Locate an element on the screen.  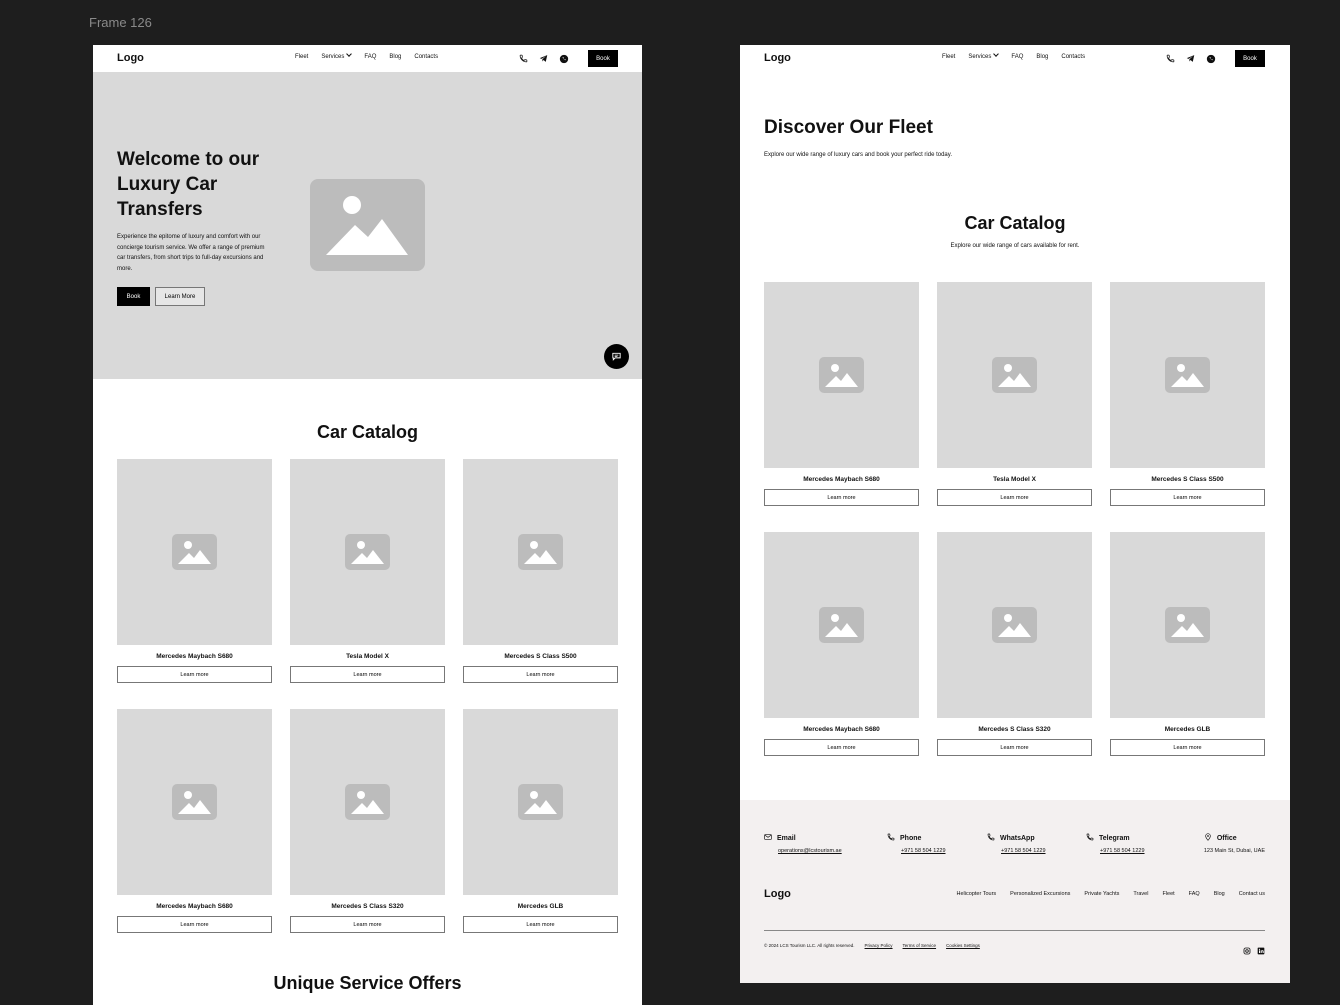
footer-link: Fleet is located at coordinates (1168, 894).